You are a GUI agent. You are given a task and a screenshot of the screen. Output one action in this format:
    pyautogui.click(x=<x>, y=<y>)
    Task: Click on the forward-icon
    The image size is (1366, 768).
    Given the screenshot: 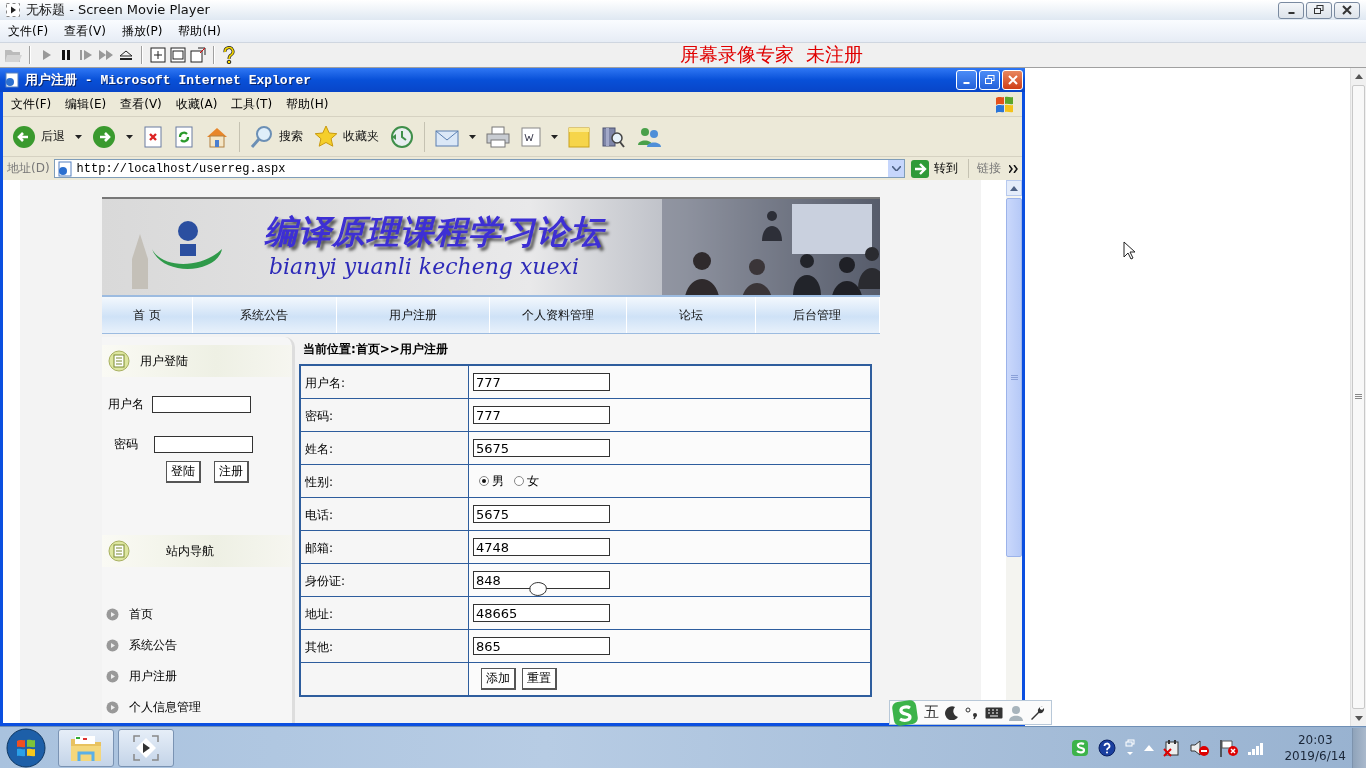 What is the action you would take?
    pyautogui.click(x=104, y=136)
    